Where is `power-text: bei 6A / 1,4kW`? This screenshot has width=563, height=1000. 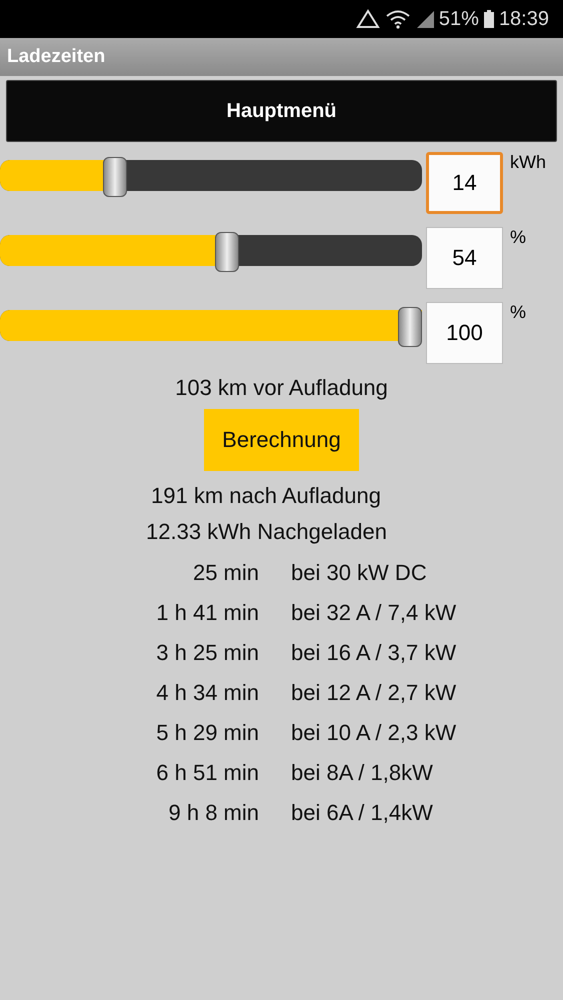 power-text: bei 6A / 1,4kW is located at coordinates (362, 813).